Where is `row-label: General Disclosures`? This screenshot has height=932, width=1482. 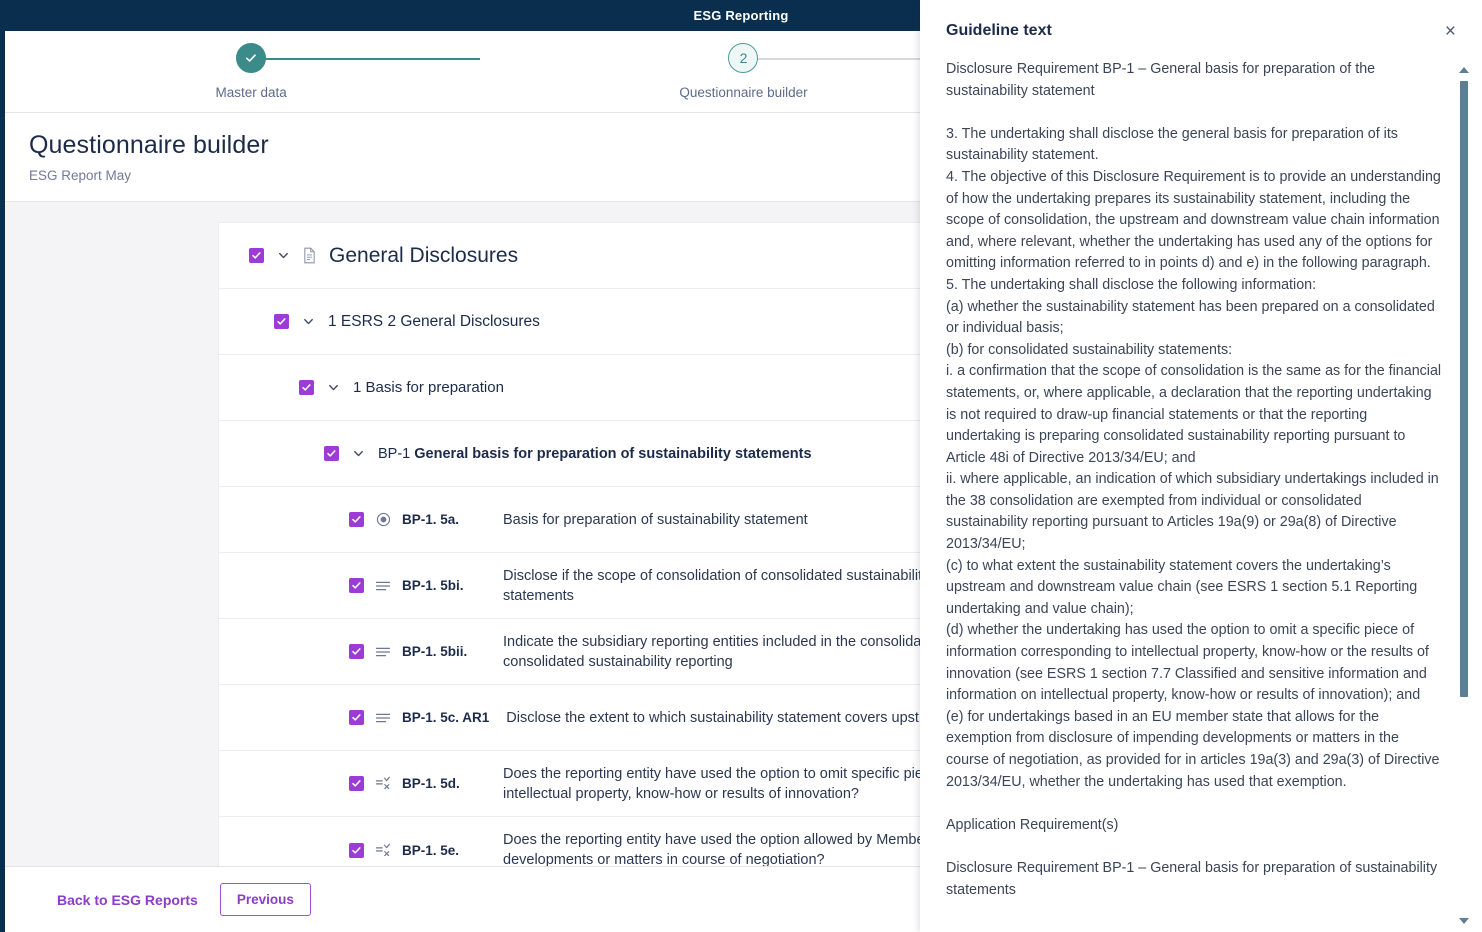 row-label: General Disclosures is located at coordinates (424, 255).